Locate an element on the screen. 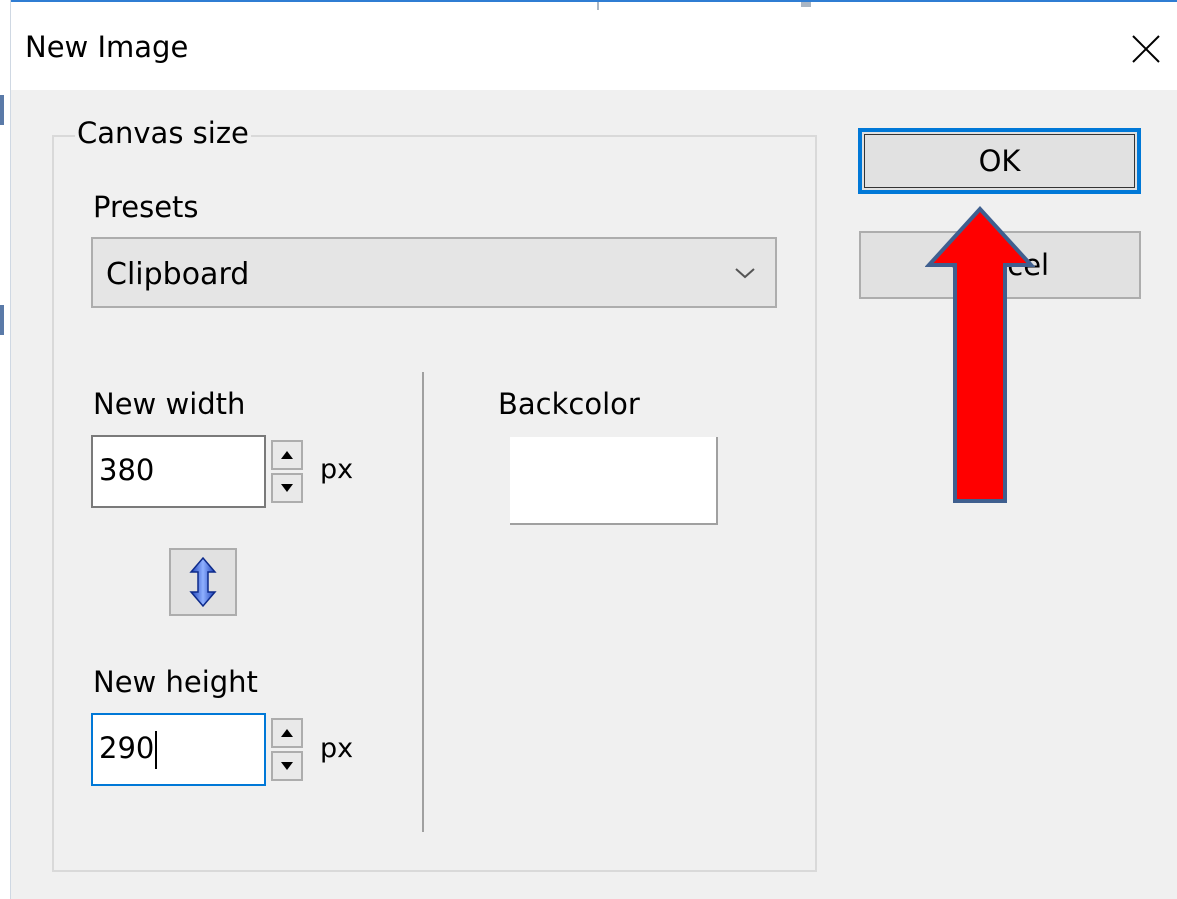 Image resolution: width=1177 pixels, height=899 pixels. height-spinner is located at coordinates (289, 751).